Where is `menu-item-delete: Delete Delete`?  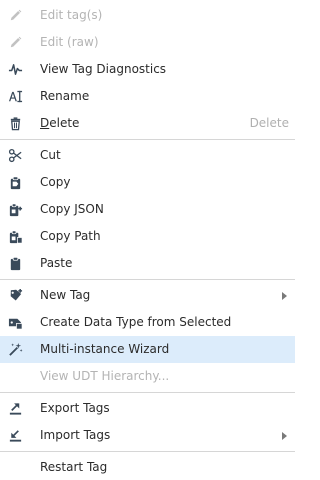 menu-item-delete: Delete Delete is located at coordinates (147, 123).